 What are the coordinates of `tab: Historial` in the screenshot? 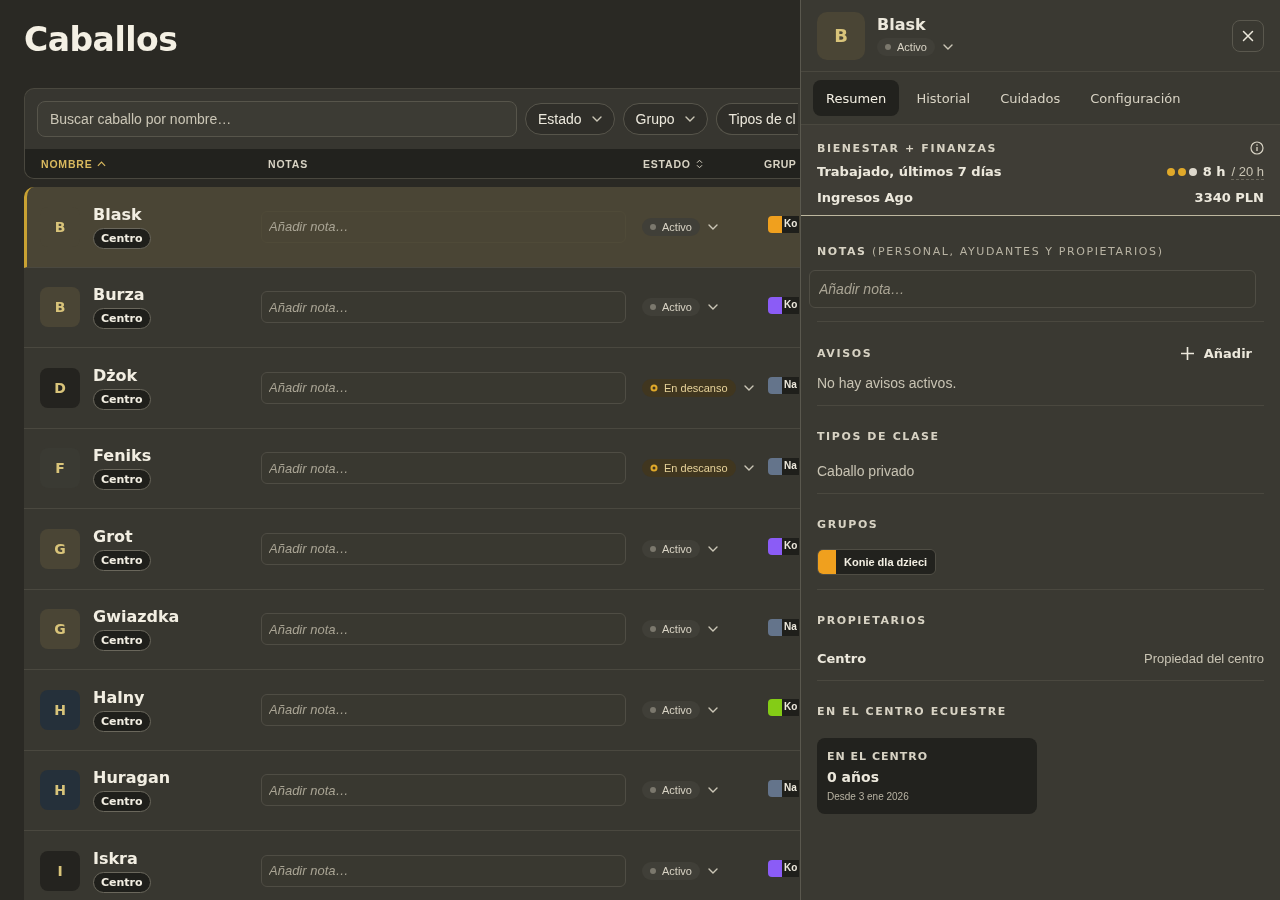 It's located at (943, 98).